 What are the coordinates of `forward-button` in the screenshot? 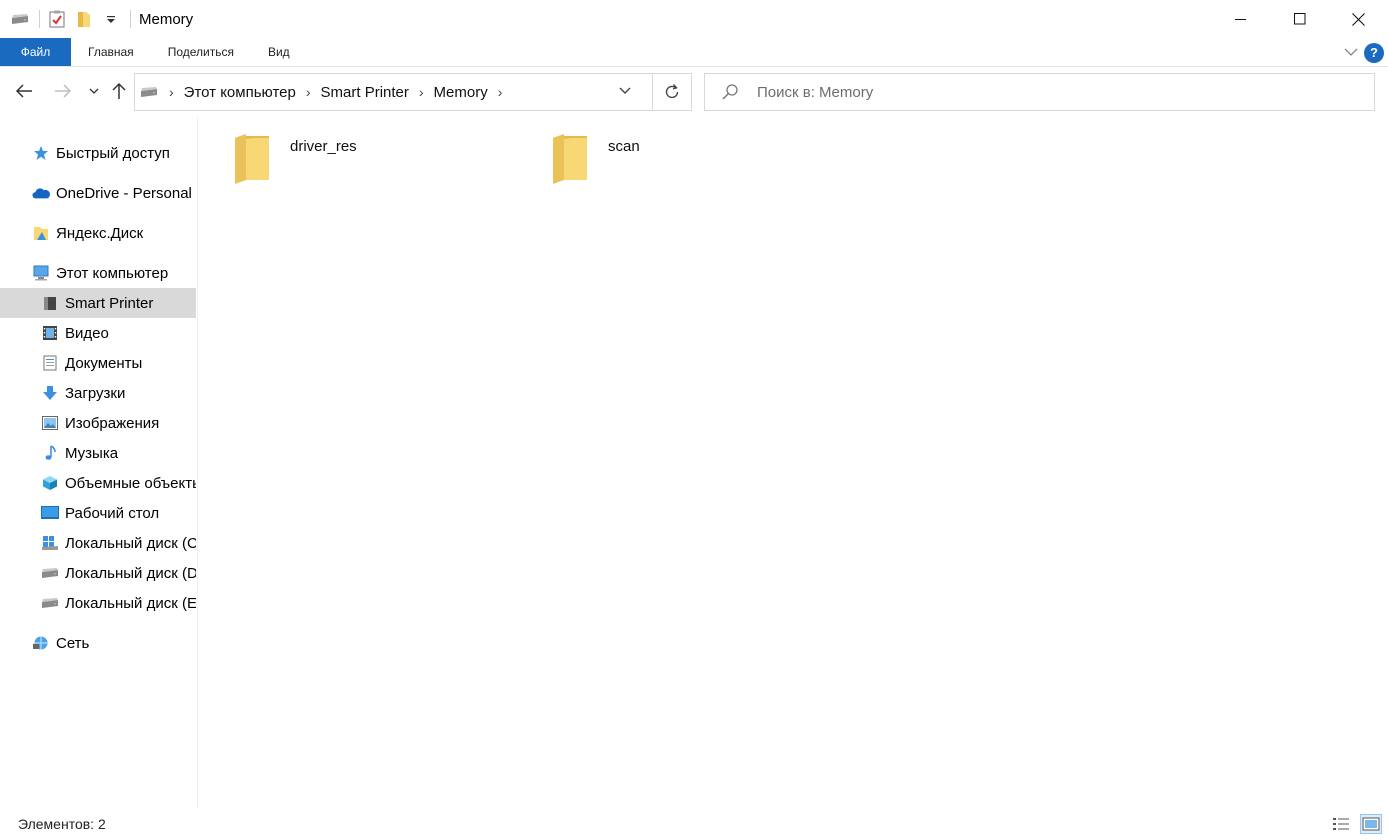 It's located at (63, 91).